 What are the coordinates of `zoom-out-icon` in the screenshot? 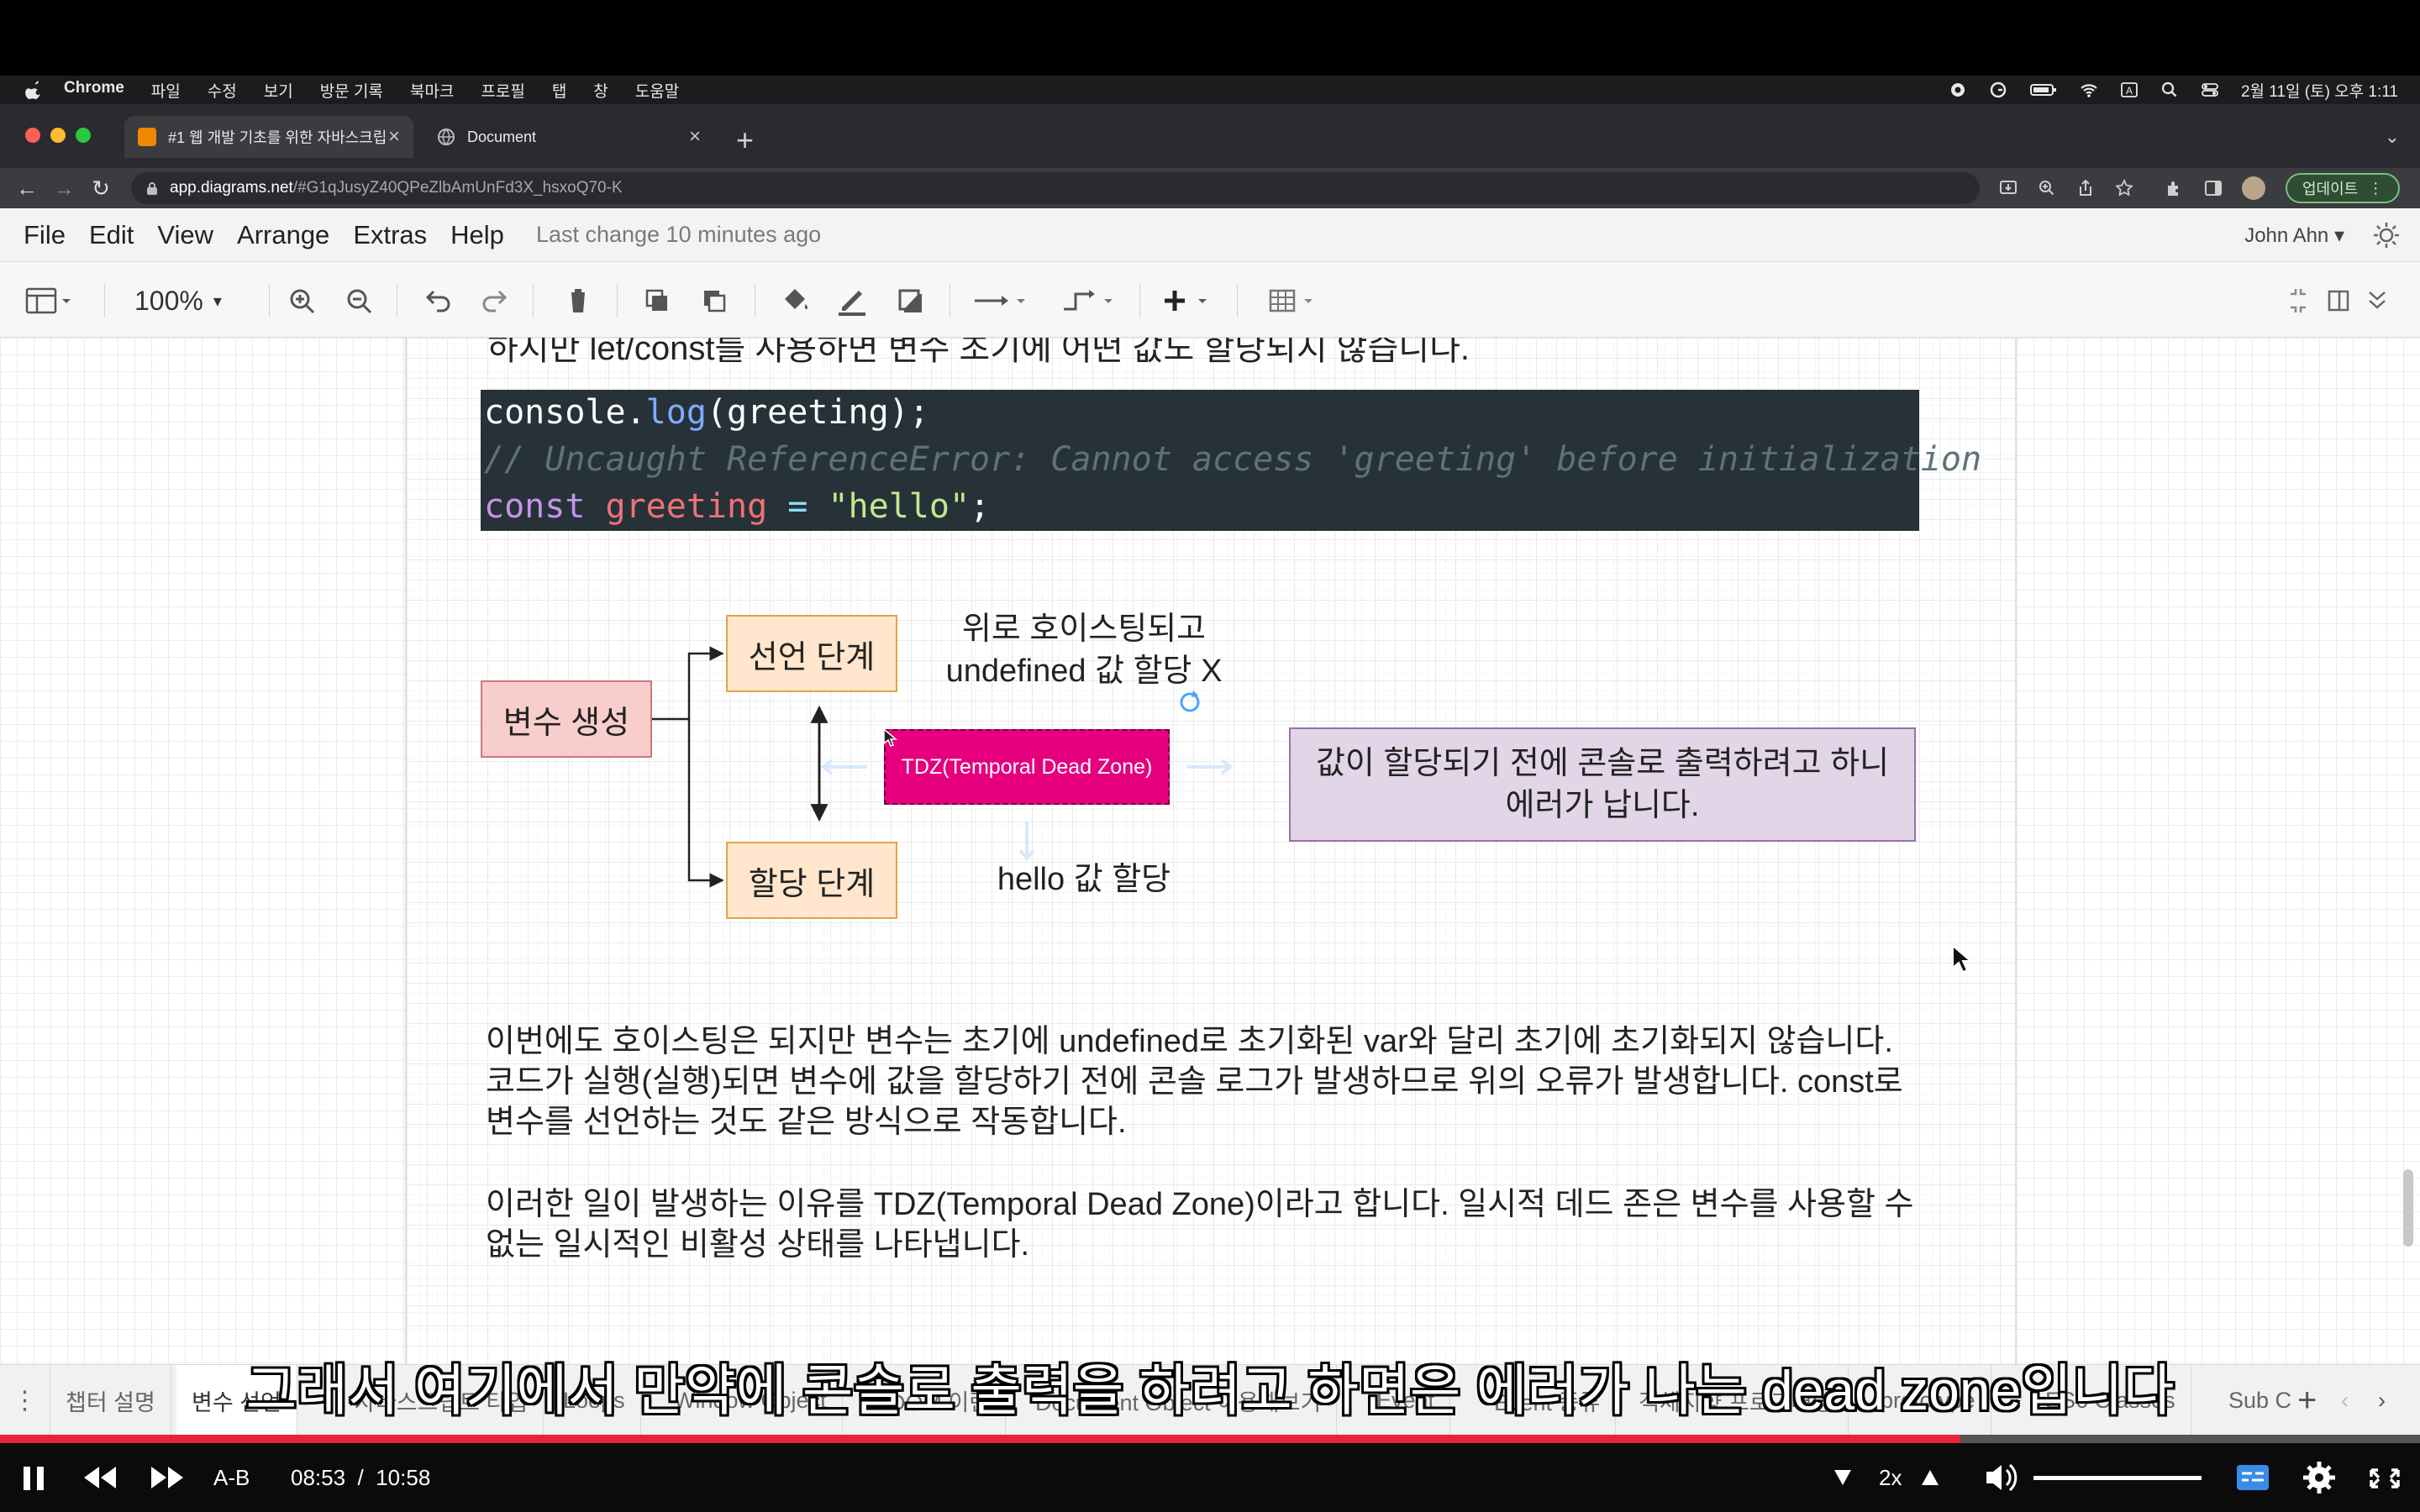 It's located at (359, 300).